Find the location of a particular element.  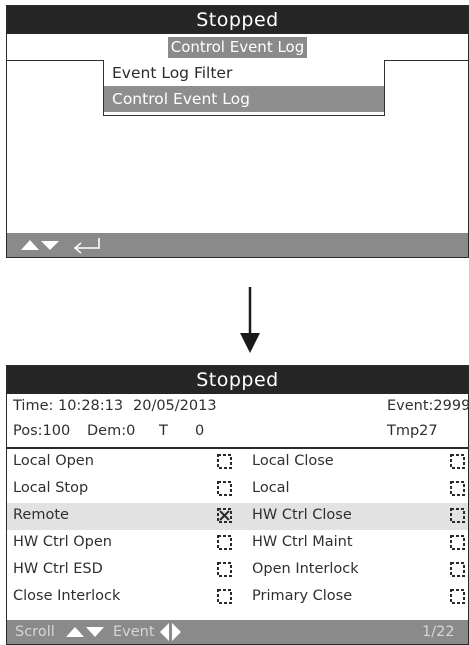

menu-item-event-log-filter: Event Log Filter is located at coordinates (244, 73).